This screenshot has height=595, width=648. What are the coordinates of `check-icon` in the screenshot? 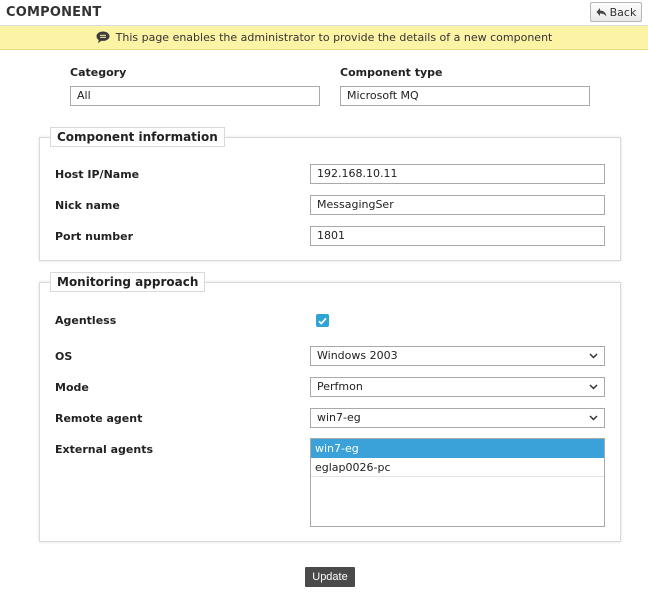 It's located at (322, 321).